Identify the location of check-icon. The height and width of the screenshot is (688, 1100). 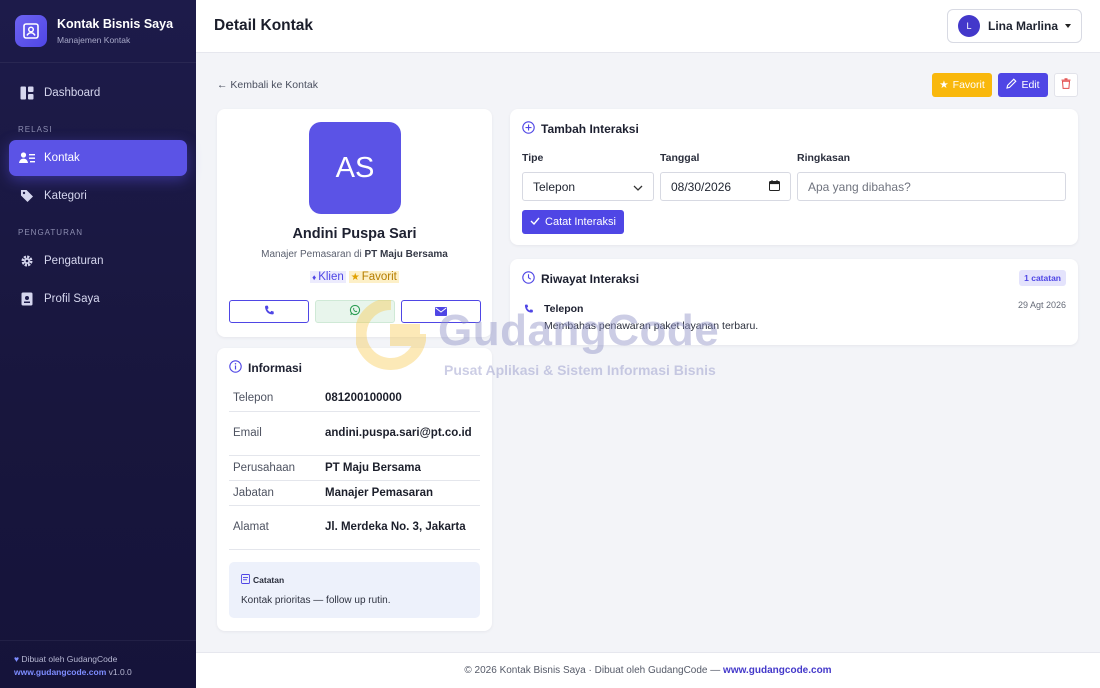
(535, 222).